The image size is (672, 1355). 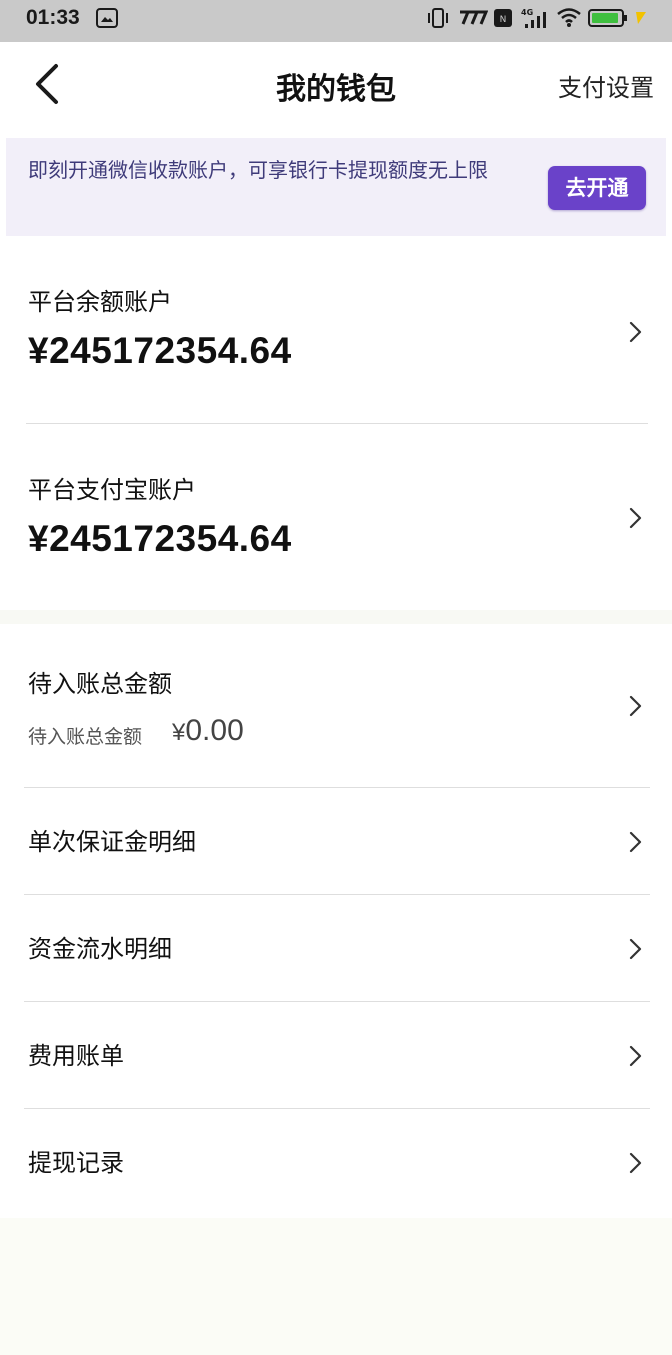 What do you see at coordinates (336, 1162) in the screenshot?
I see `withdrawal-records-row: 提现记录` at bounding box center [336, 1162].